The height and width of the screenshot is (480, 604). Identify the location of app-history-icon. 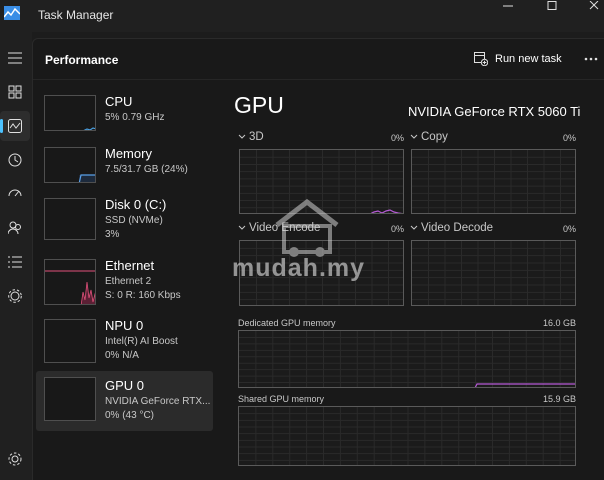
(15, 160).